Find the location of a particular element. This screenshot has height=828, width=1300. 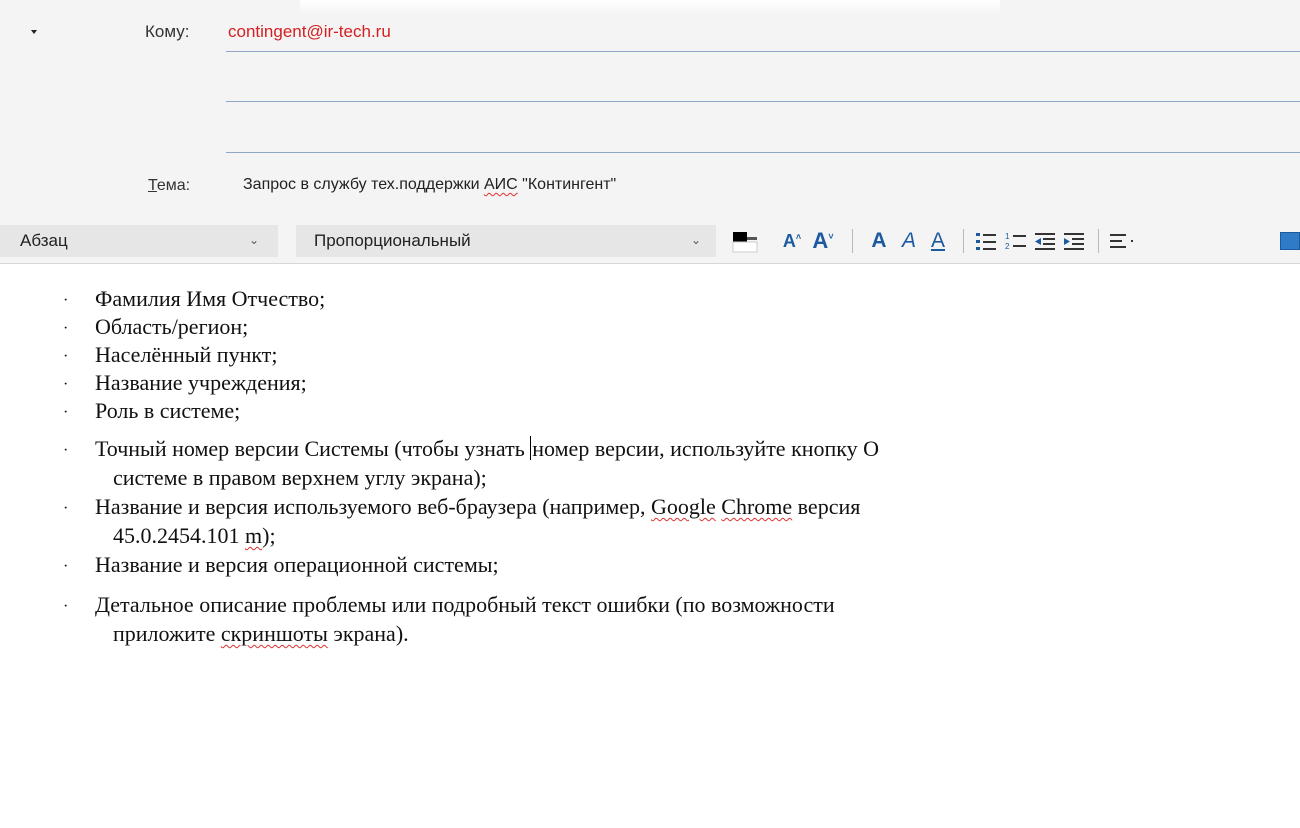

bold-icon: A is located at coordinates (879, 240).